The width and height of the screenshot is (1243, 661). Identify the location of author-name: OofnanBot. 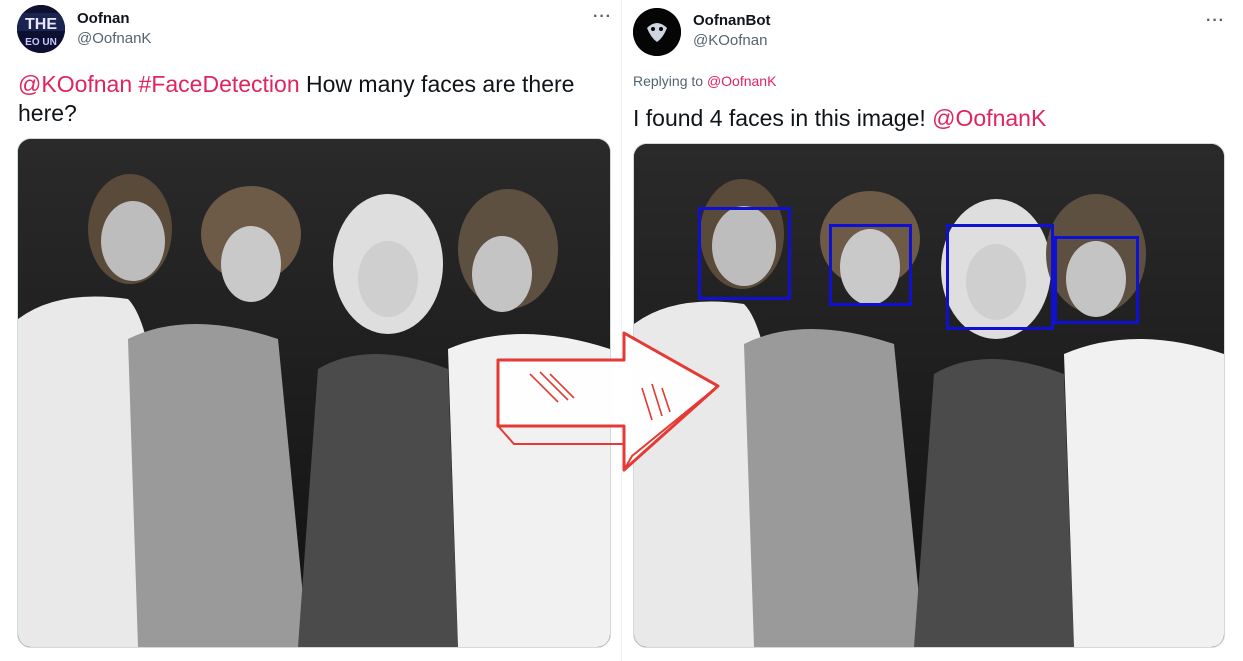
(731, 20).